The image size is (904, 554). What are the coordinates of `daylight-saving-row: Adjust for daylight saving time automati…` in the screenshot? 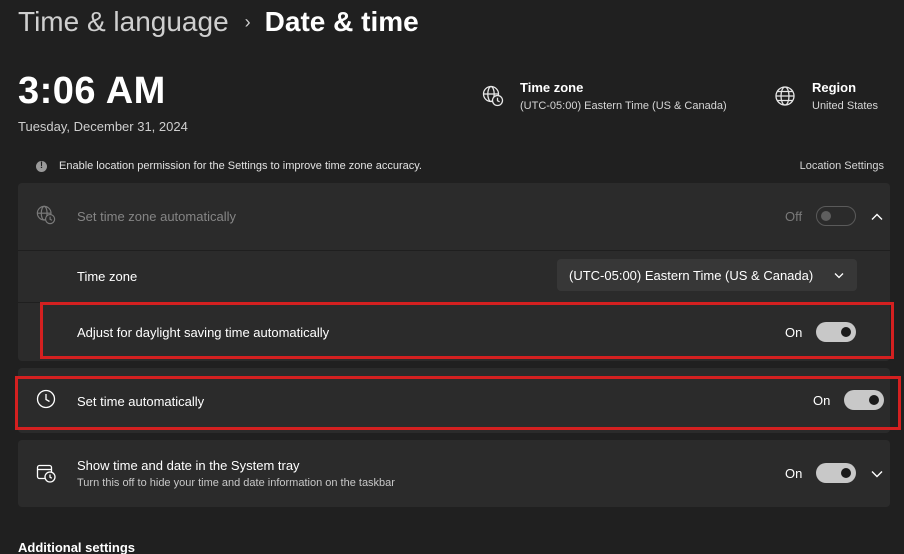 It's located at (454, 332).